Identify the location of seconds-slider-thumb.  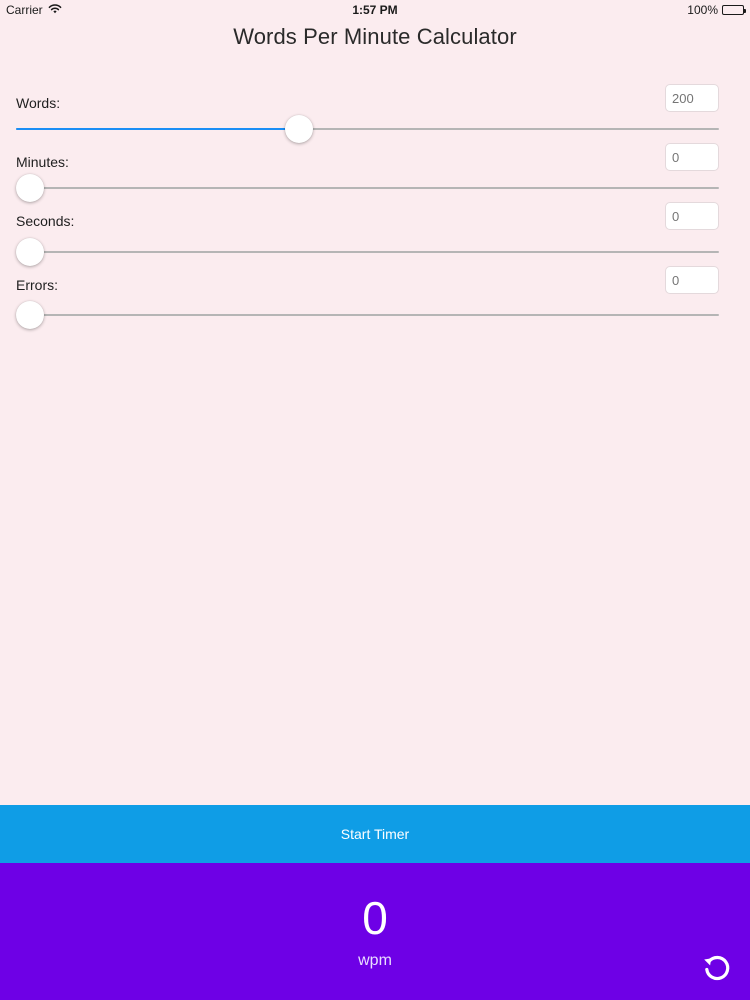
(30, 252).